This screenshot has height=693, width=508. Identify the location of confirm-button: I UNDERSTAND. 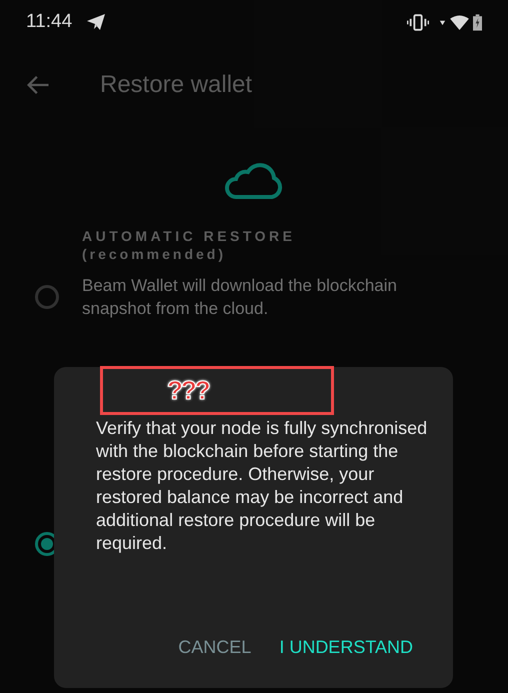
(346, 647).